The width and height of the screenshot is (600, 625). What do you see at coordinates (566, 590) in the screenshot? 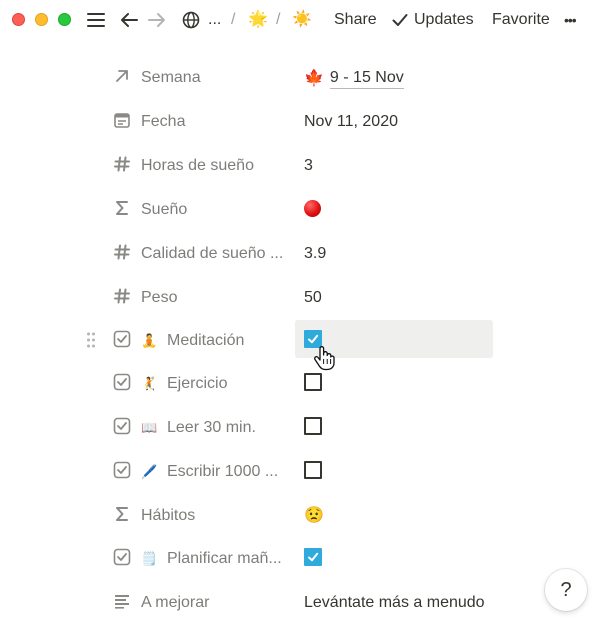
I see `help-button: ?` at bounding box center [566, 590].